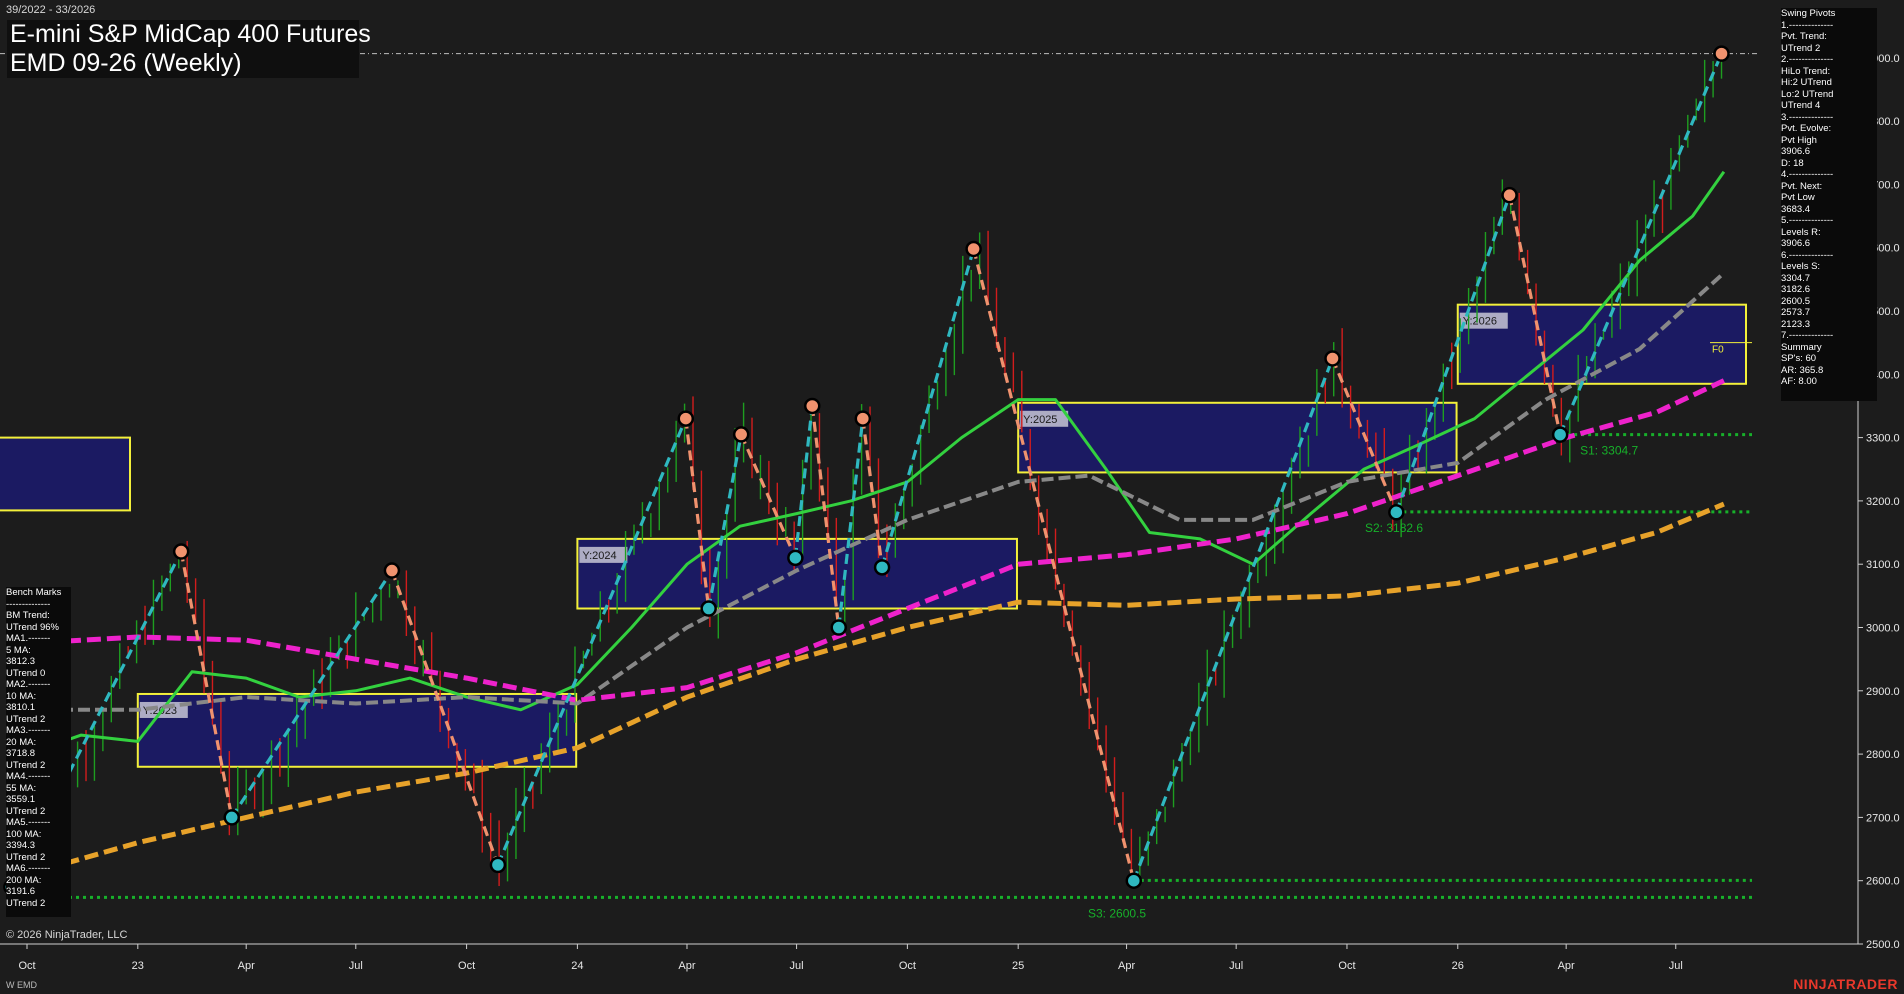 Image resolution: width=1904 pixels, height=994 pixels. I want to click on y-tick-label: 2500.0, so click(1883, 945).